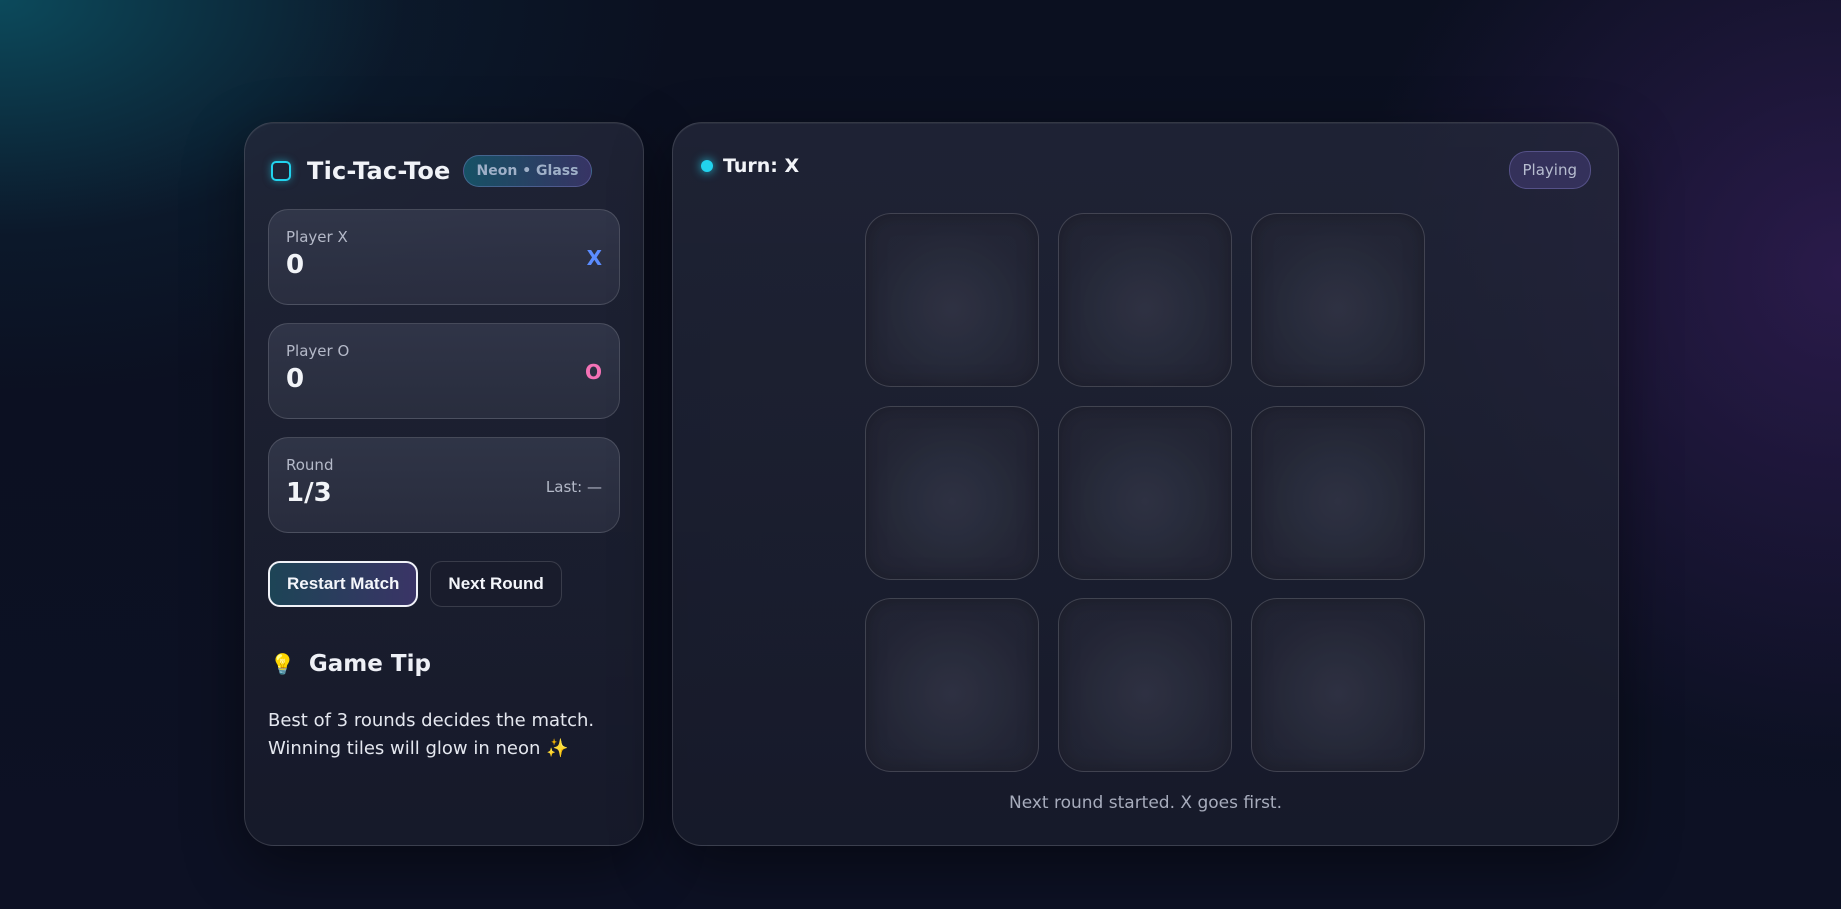 The height and width of the screenshot is (909, 1841). Describe the element at coordinates (379, 171) in the screenshot. I see `app-title: Tic-Tac-Toe` at that location.